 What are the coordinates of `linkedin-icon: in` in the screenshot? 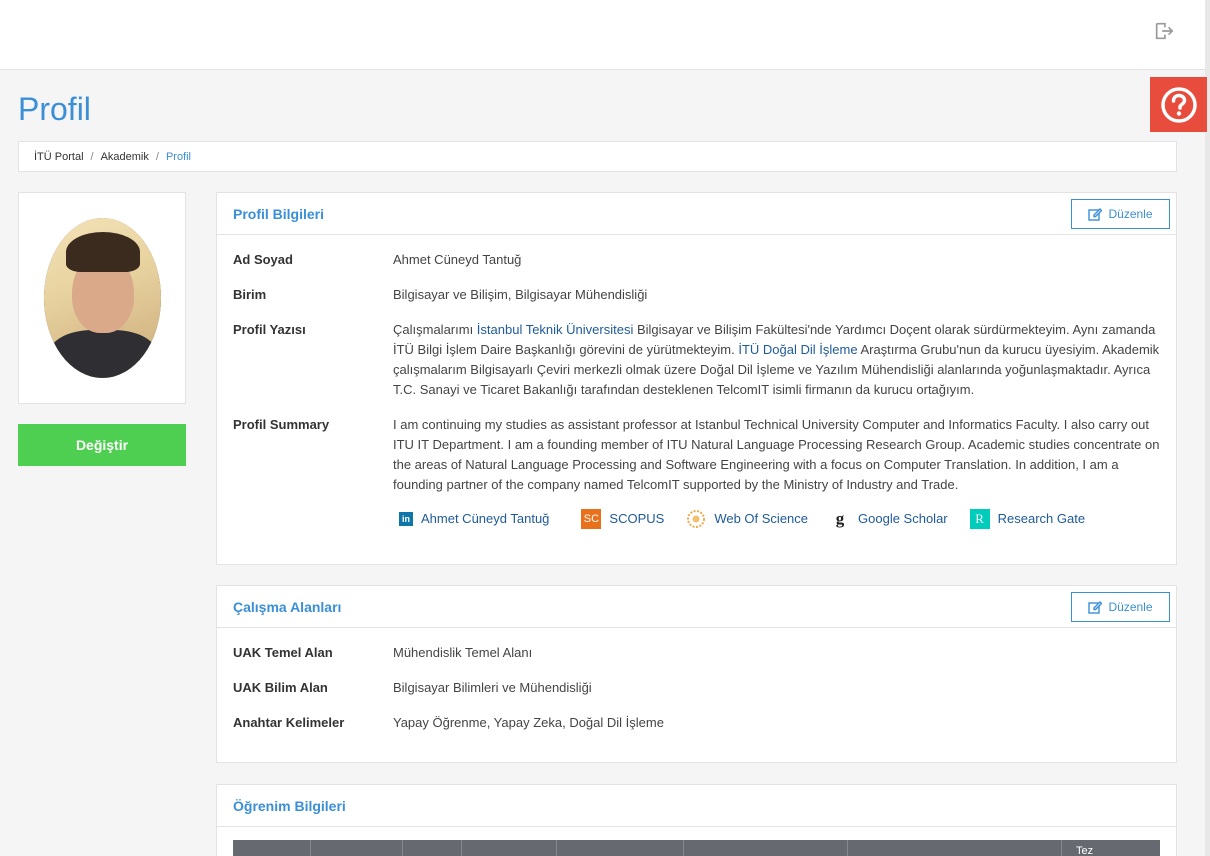 It's located at (406, 519).